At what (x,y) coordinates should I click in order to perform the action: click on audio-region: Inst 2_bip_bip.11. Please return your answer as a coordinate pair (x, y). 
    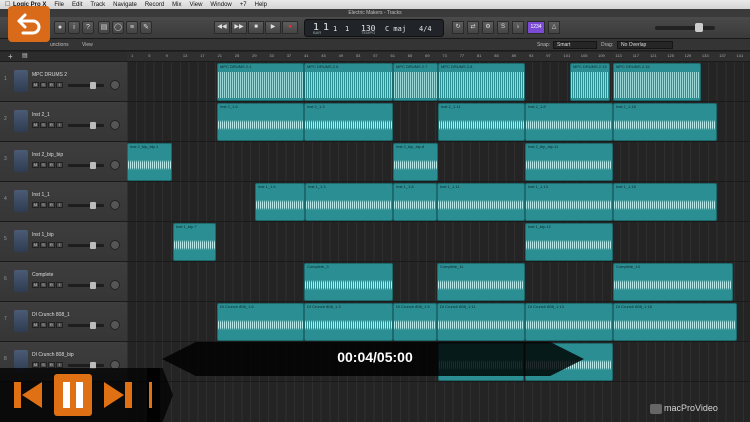
    Looking at the image, I should click on (569, 162).